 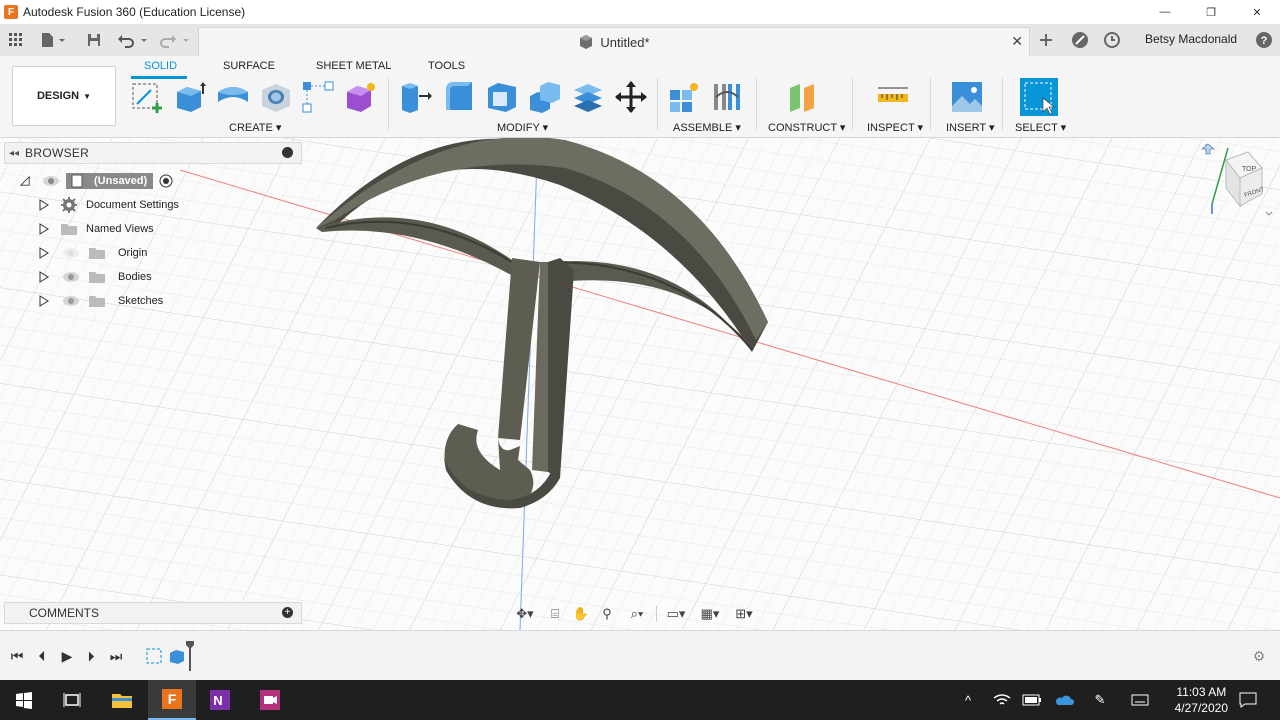 I want to click on offset-plane-icon, so click(x=803, y=97).